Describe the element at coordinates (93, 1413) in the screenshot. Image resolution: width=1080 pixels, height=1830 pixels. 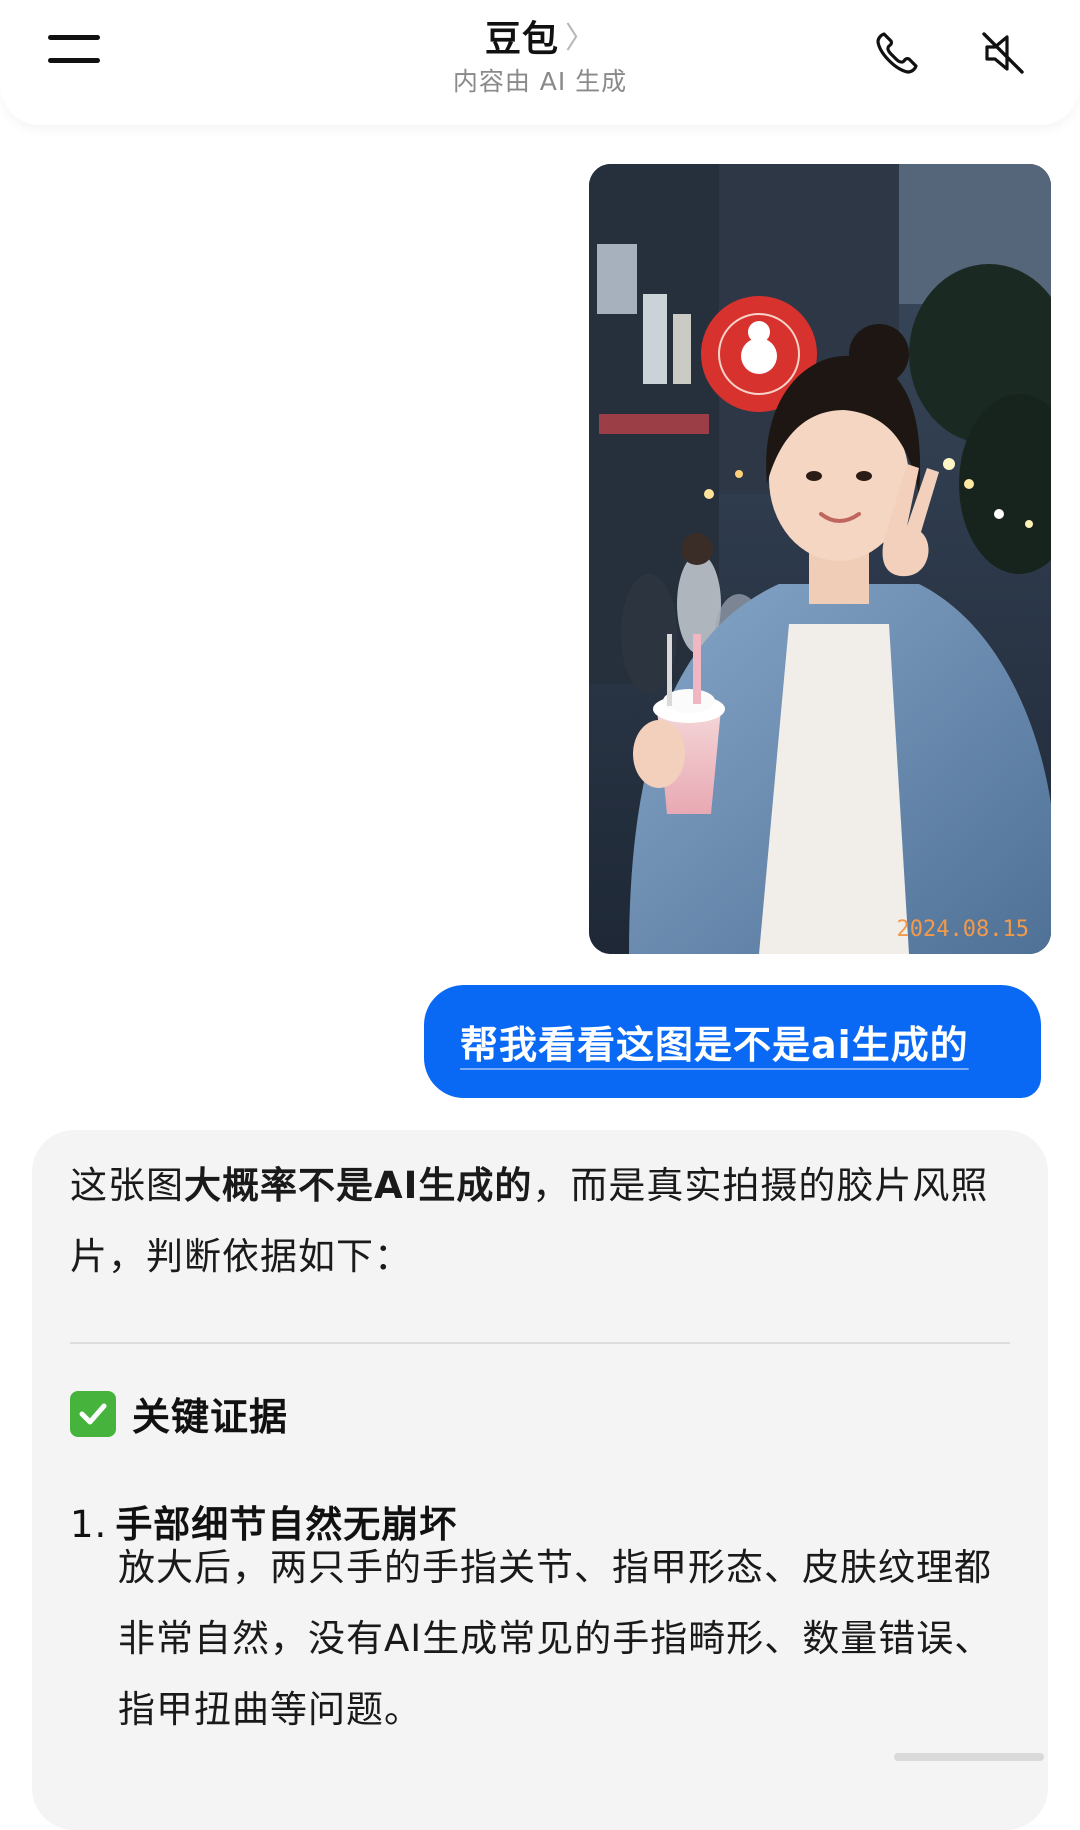
I see `check-mark-icon` at that location.